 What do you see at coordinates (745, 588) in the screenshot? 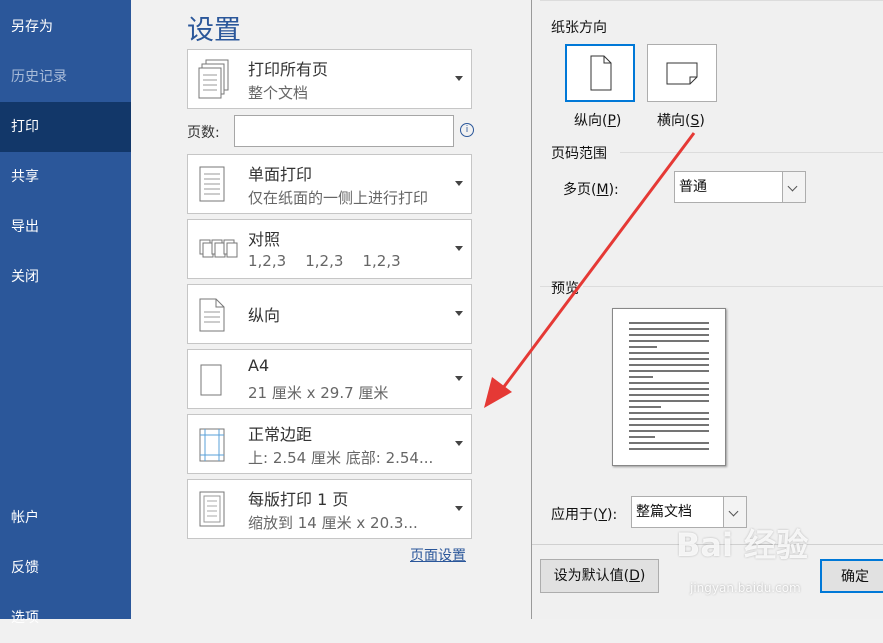
I see `watermark-url: jingyan.baidu.com` at bounding box center [745, 588].